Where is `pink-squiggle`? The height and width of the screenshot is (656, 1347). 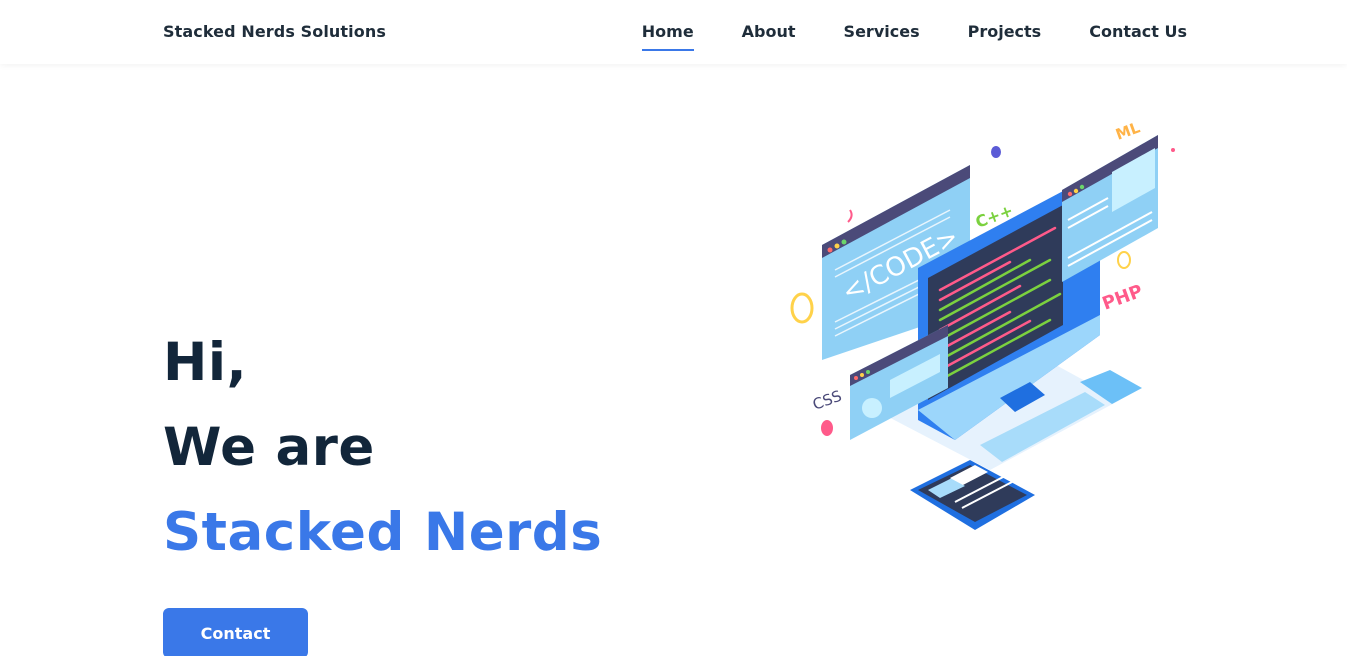
pink-squiggle is located at coordinates (850, 216).